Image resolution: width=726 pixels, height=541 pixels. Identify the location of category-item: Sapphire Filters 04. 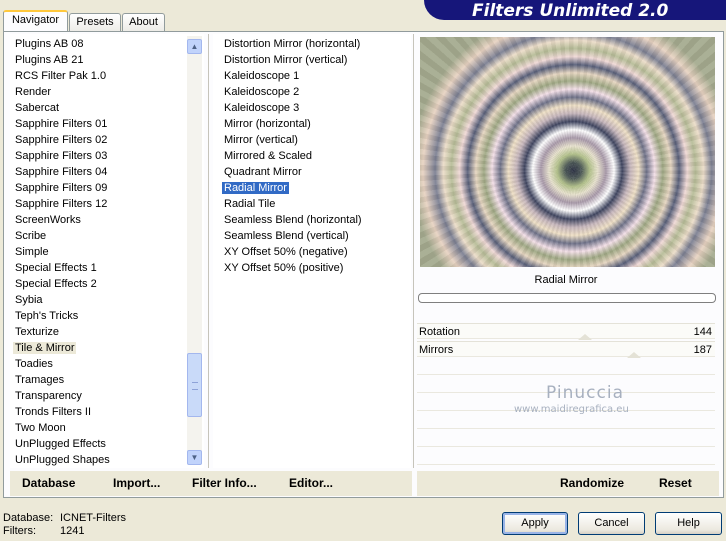
(98, 172).